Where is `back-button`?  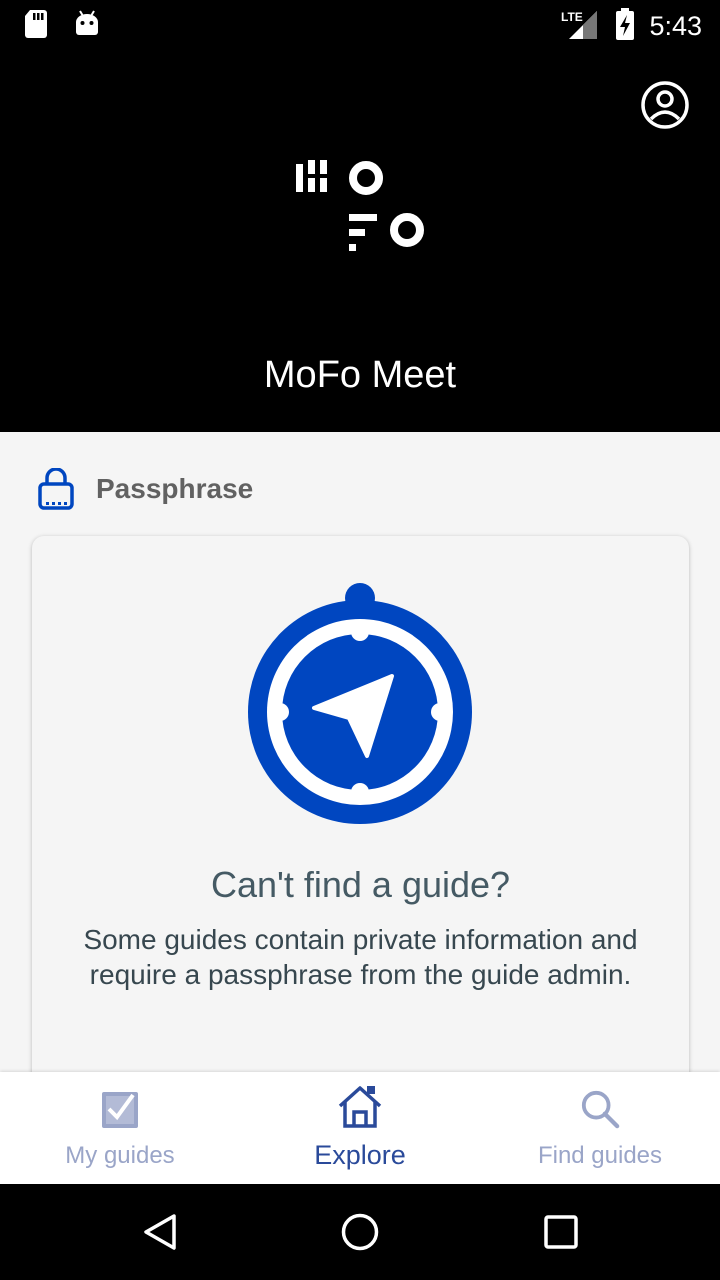 back-button is located at coordinates (160, 1232).